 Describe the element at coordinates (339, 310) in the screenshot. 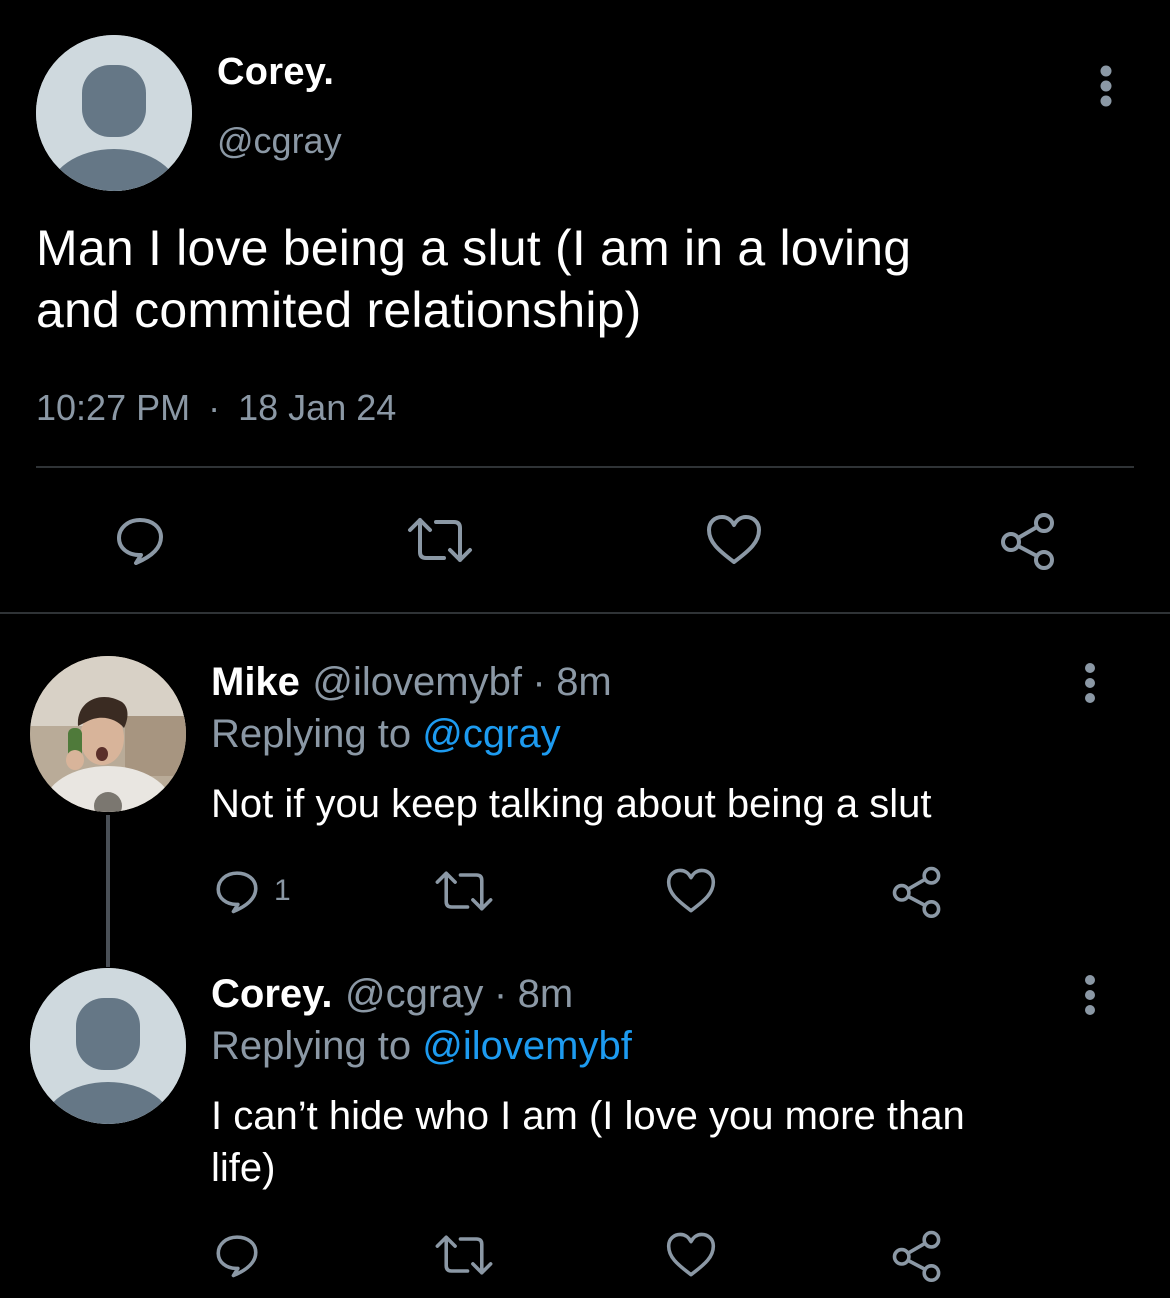

I see `tweet-text-line: and commited relationship)` at that location.